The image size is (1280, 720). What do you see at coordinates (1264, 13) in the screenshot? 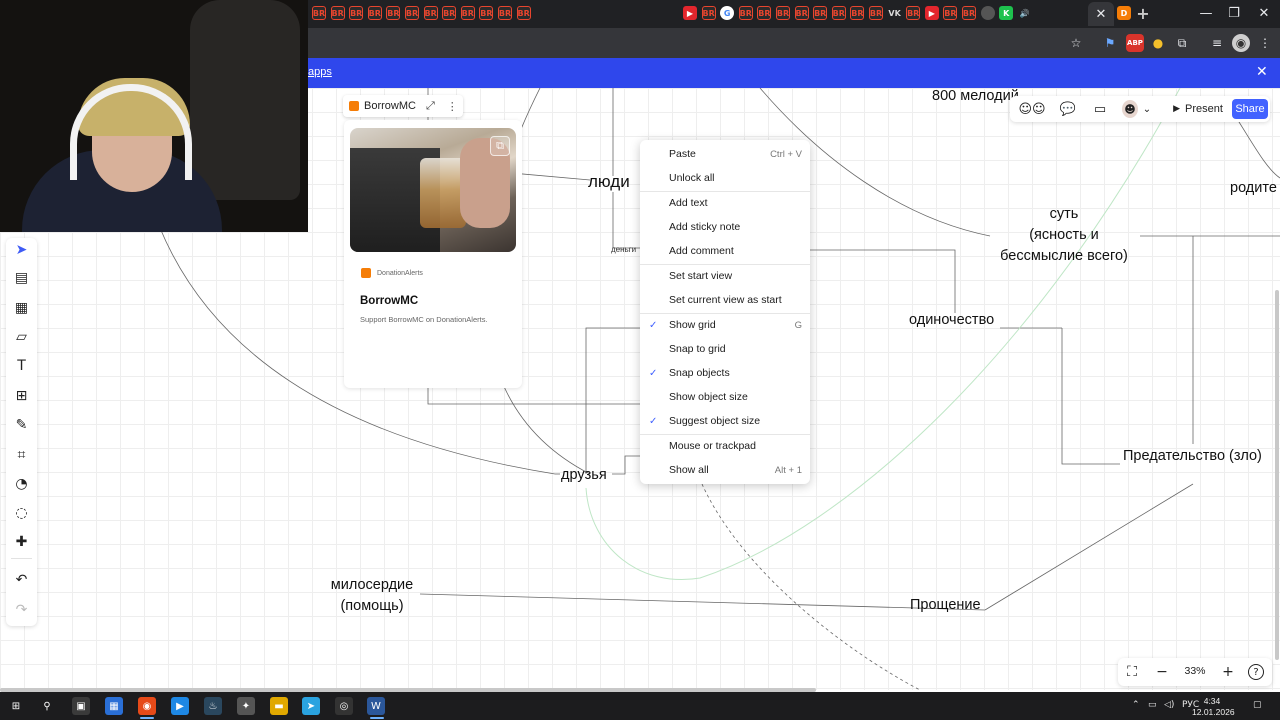
I see `window-close-button: ✕` at bounding box center [1264, 13].